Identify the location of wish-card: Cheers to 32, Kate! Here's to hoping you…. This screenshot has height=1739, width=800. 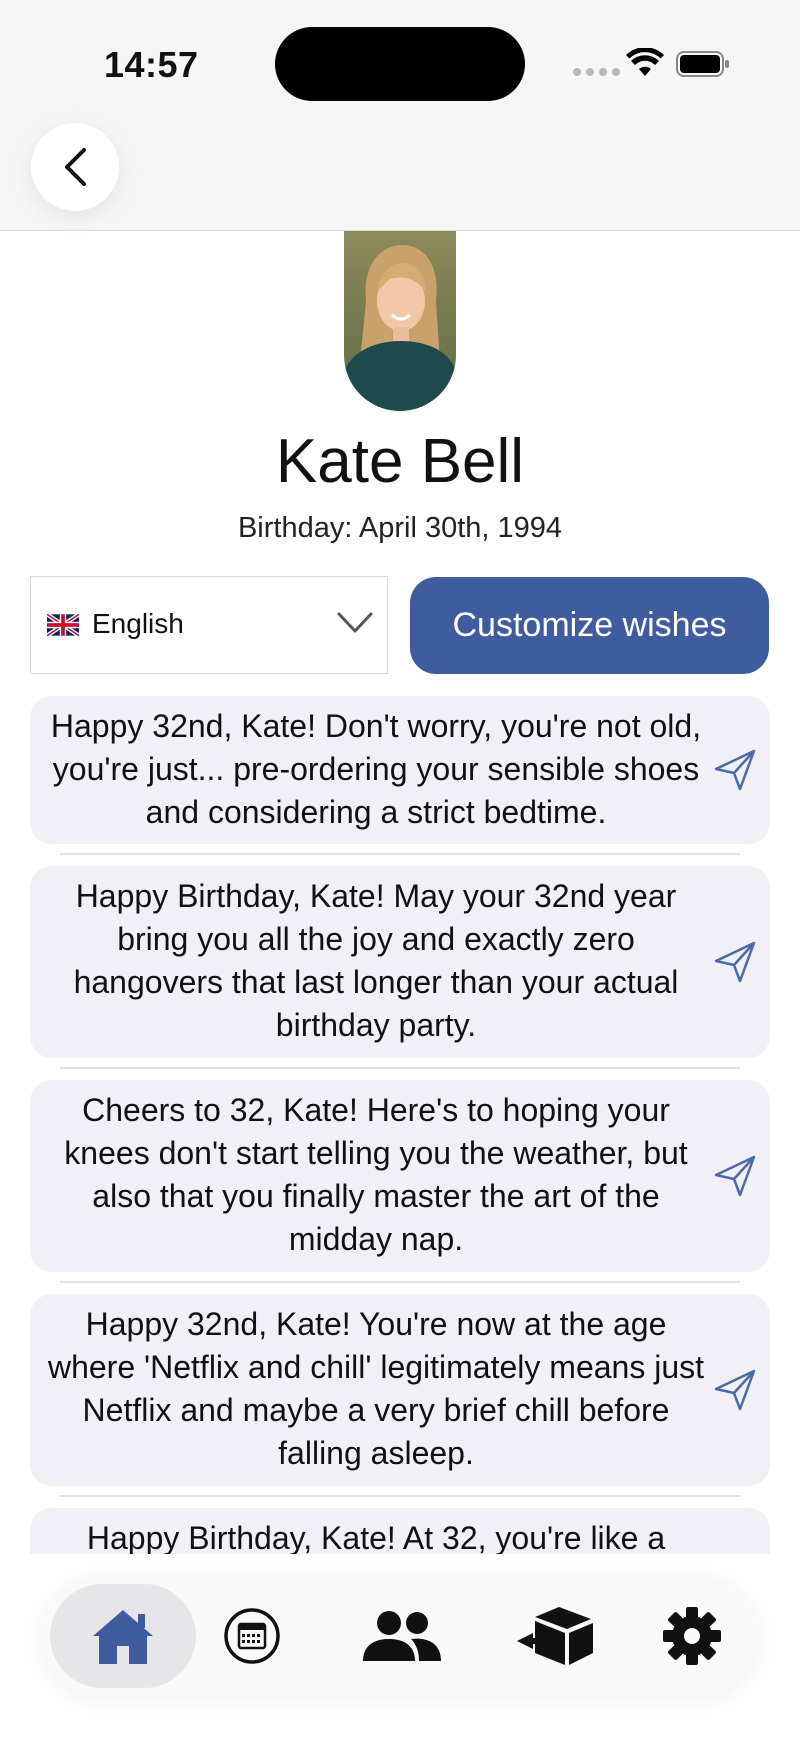
(400, 1176).